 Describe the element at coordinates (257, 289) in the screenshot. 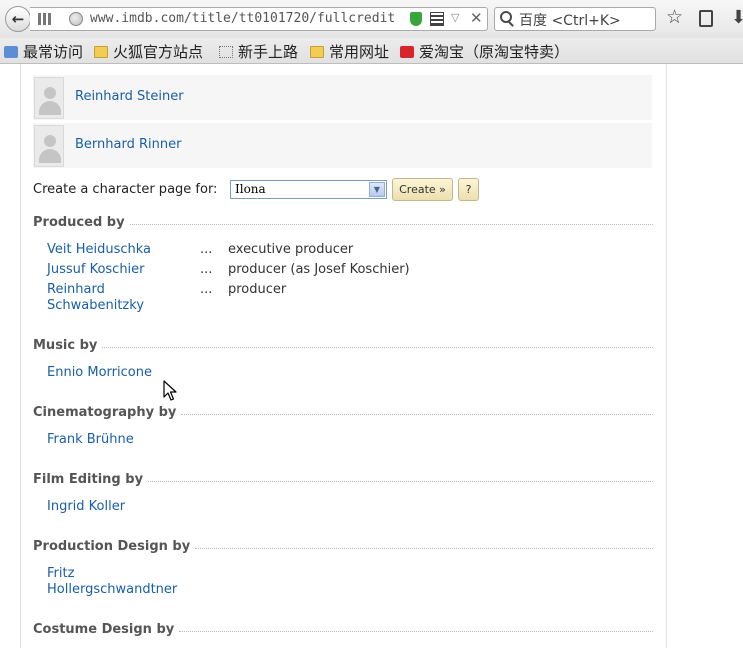

I see `credit-role: producer` at that location.